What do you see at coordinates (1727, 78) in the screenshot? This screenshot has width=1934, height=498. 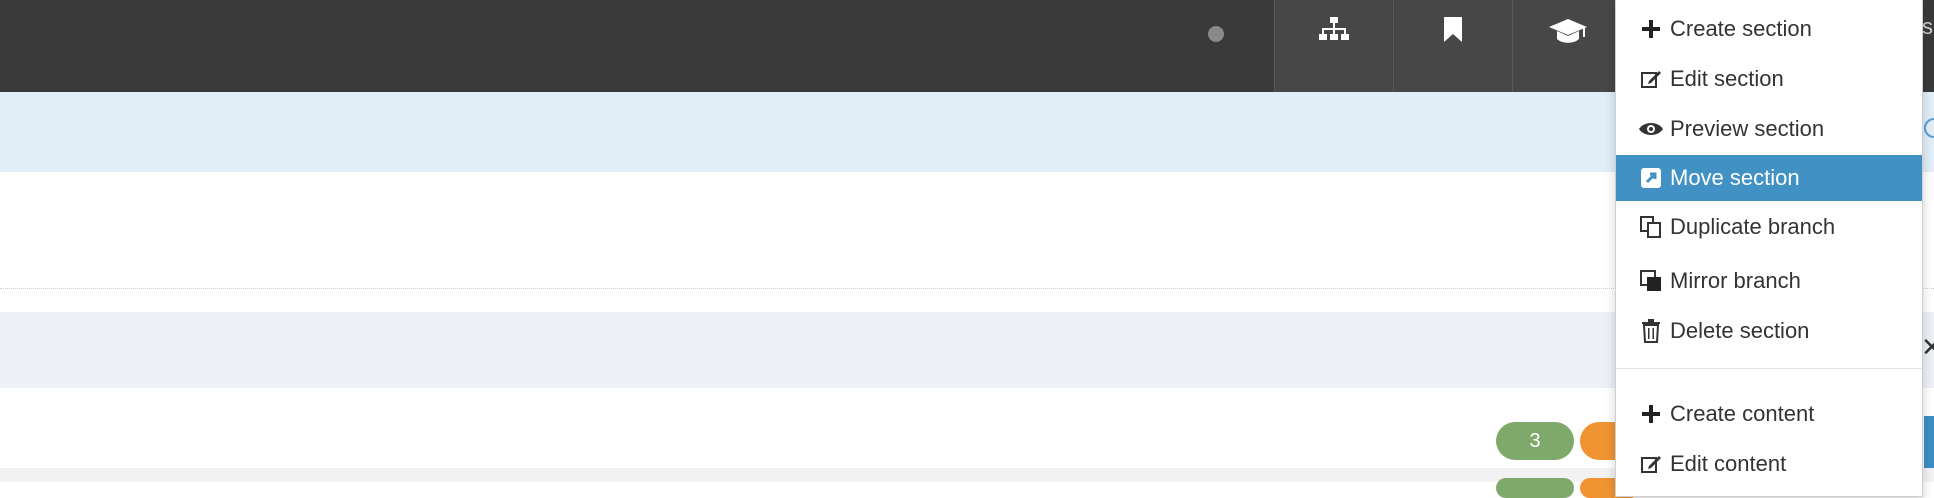 I see `menu-item-label: Edit section` at bounding box center [1727, 78].